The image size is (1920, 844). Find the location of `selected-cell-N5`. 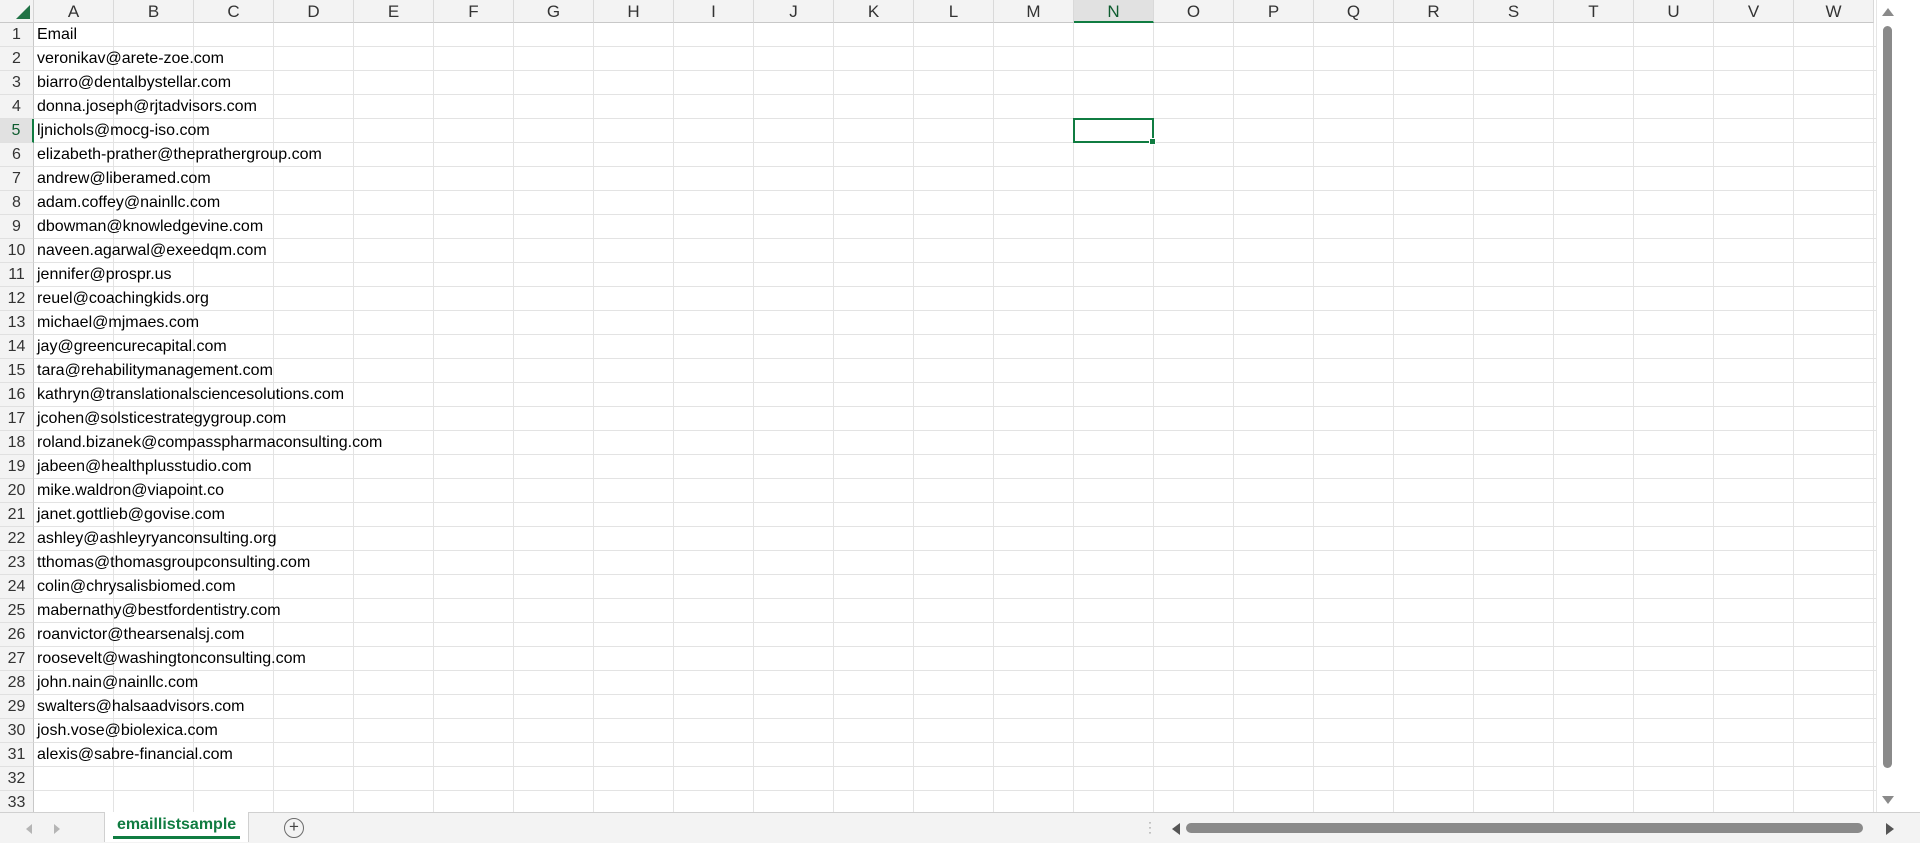

selected-cell-N5 is located at coordinates (1114, 131).